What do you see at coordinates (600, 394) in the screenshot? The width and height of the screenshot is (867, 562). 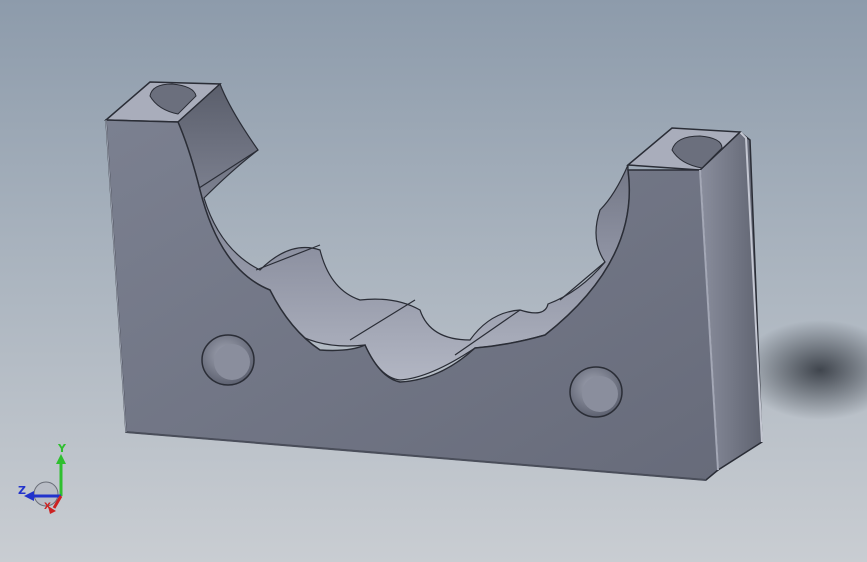 I see `right-mounting-hole-inner` at bounding box center [600, 394].